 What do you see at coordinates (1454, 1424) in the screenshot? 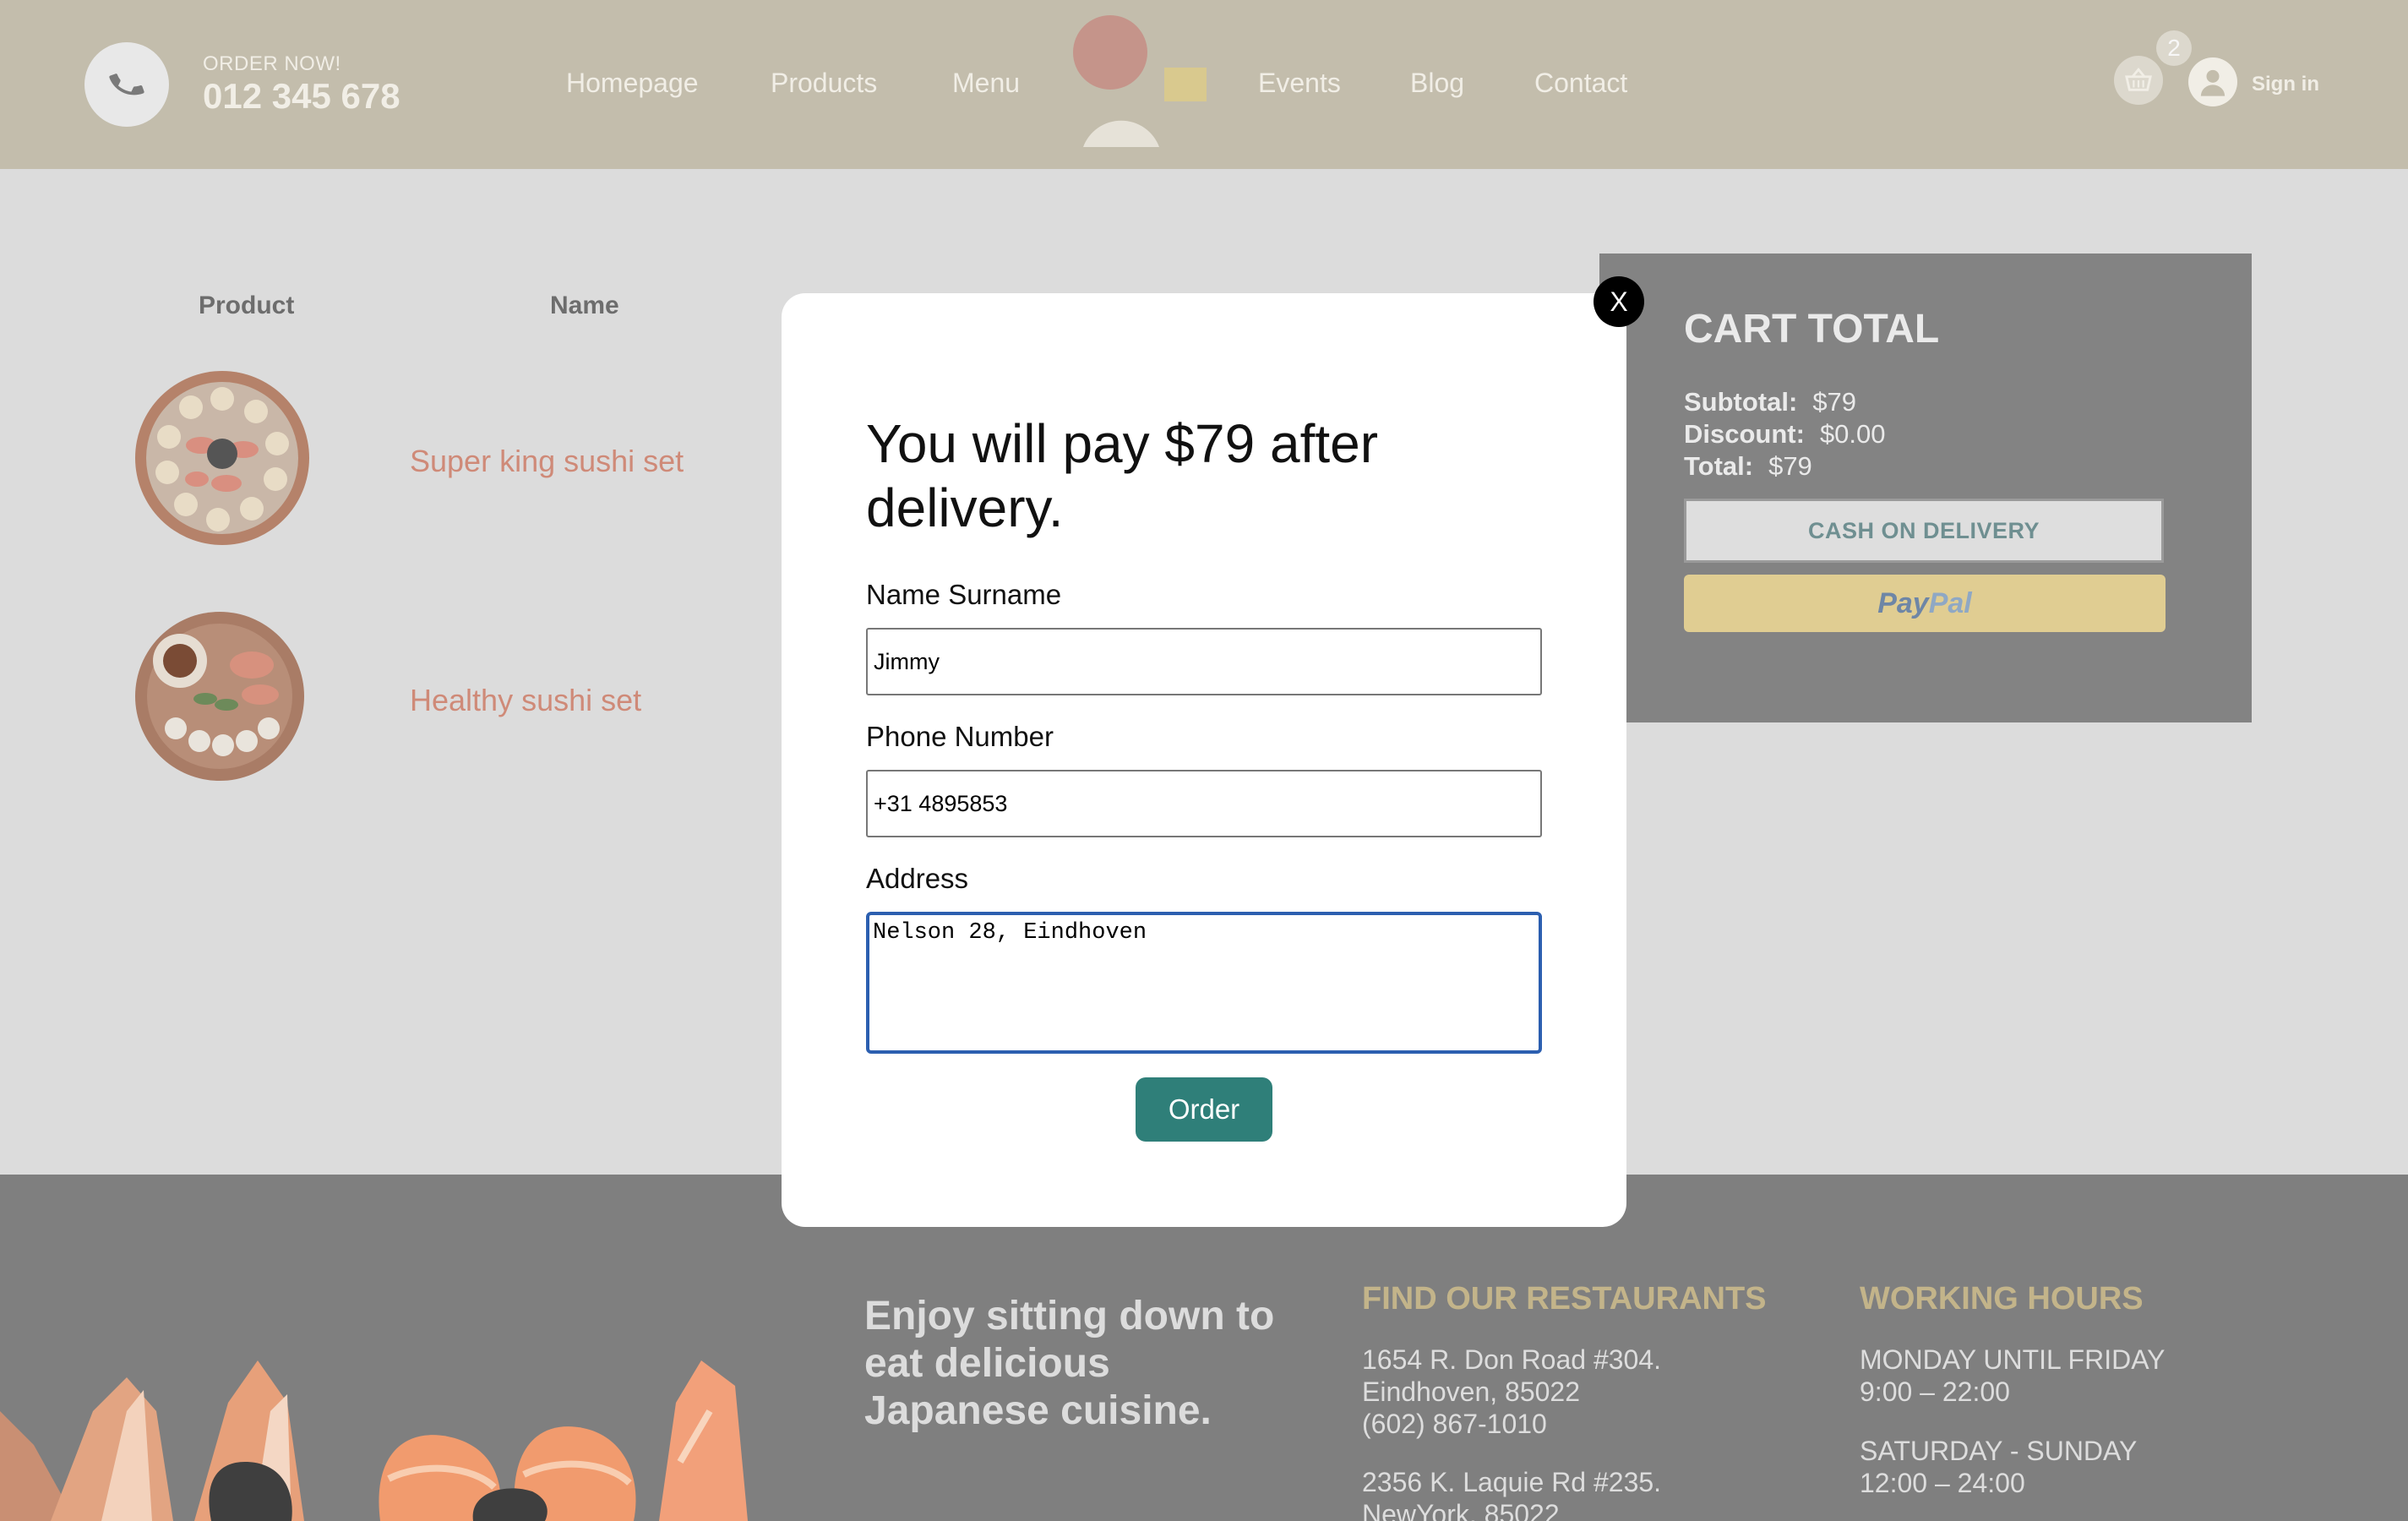
I see `address-phone: (602) 867-1010` at bounding box center [1454, 1424].